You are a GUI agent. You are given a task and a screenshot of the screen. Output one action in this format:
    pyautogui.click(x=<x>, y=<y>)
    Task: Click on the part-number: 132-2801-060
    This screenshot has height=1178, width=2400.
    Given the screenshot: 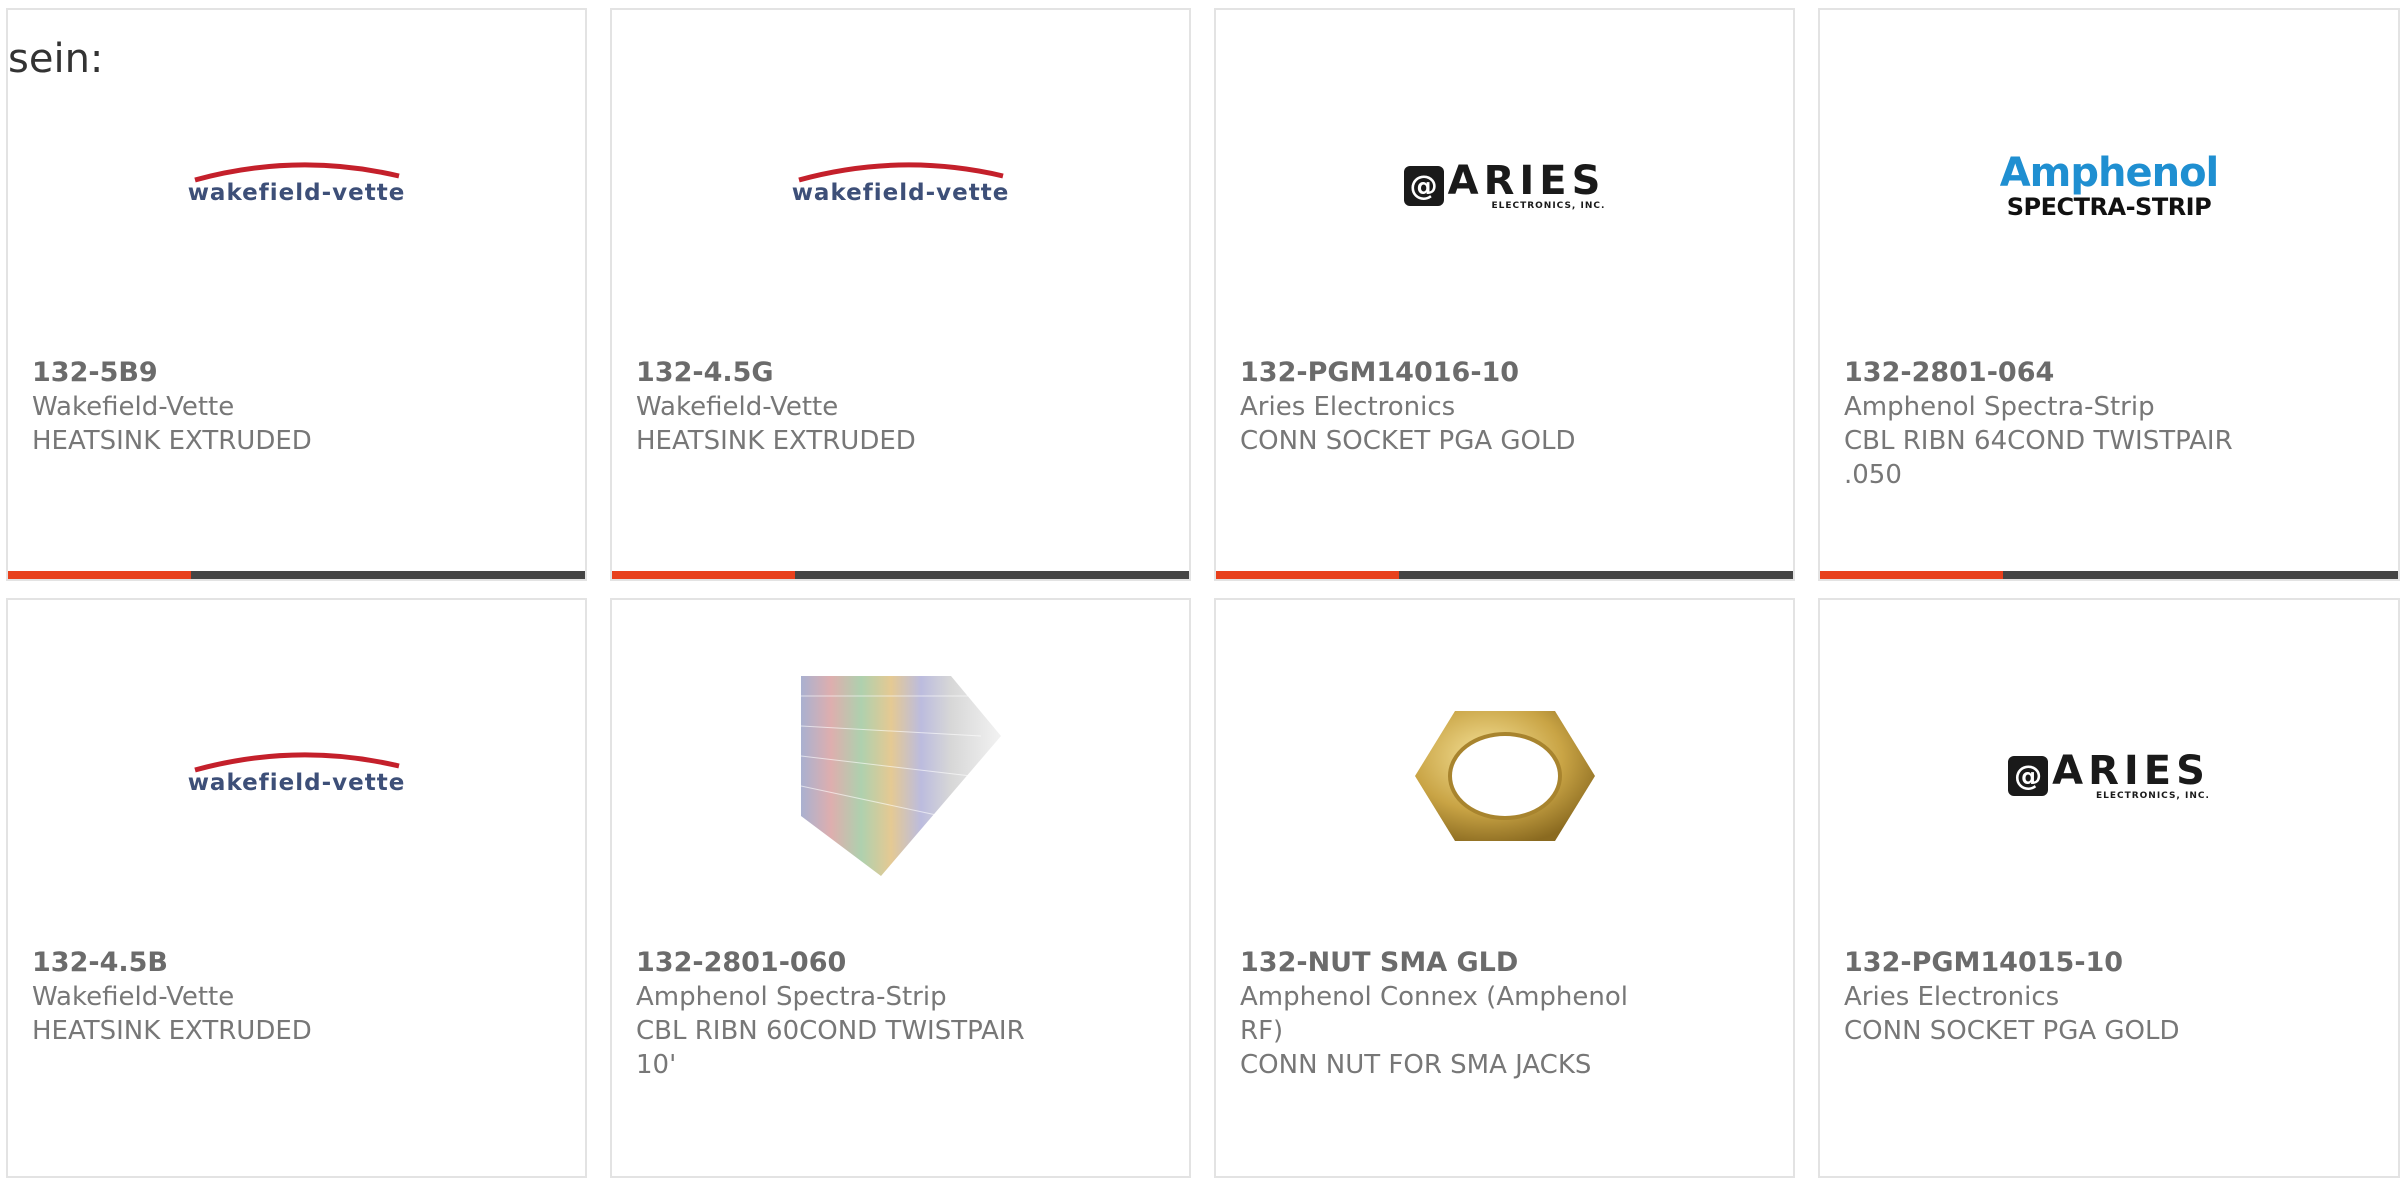 What is the action you would take?
    pyautogui.click(x=900, y=963)
    